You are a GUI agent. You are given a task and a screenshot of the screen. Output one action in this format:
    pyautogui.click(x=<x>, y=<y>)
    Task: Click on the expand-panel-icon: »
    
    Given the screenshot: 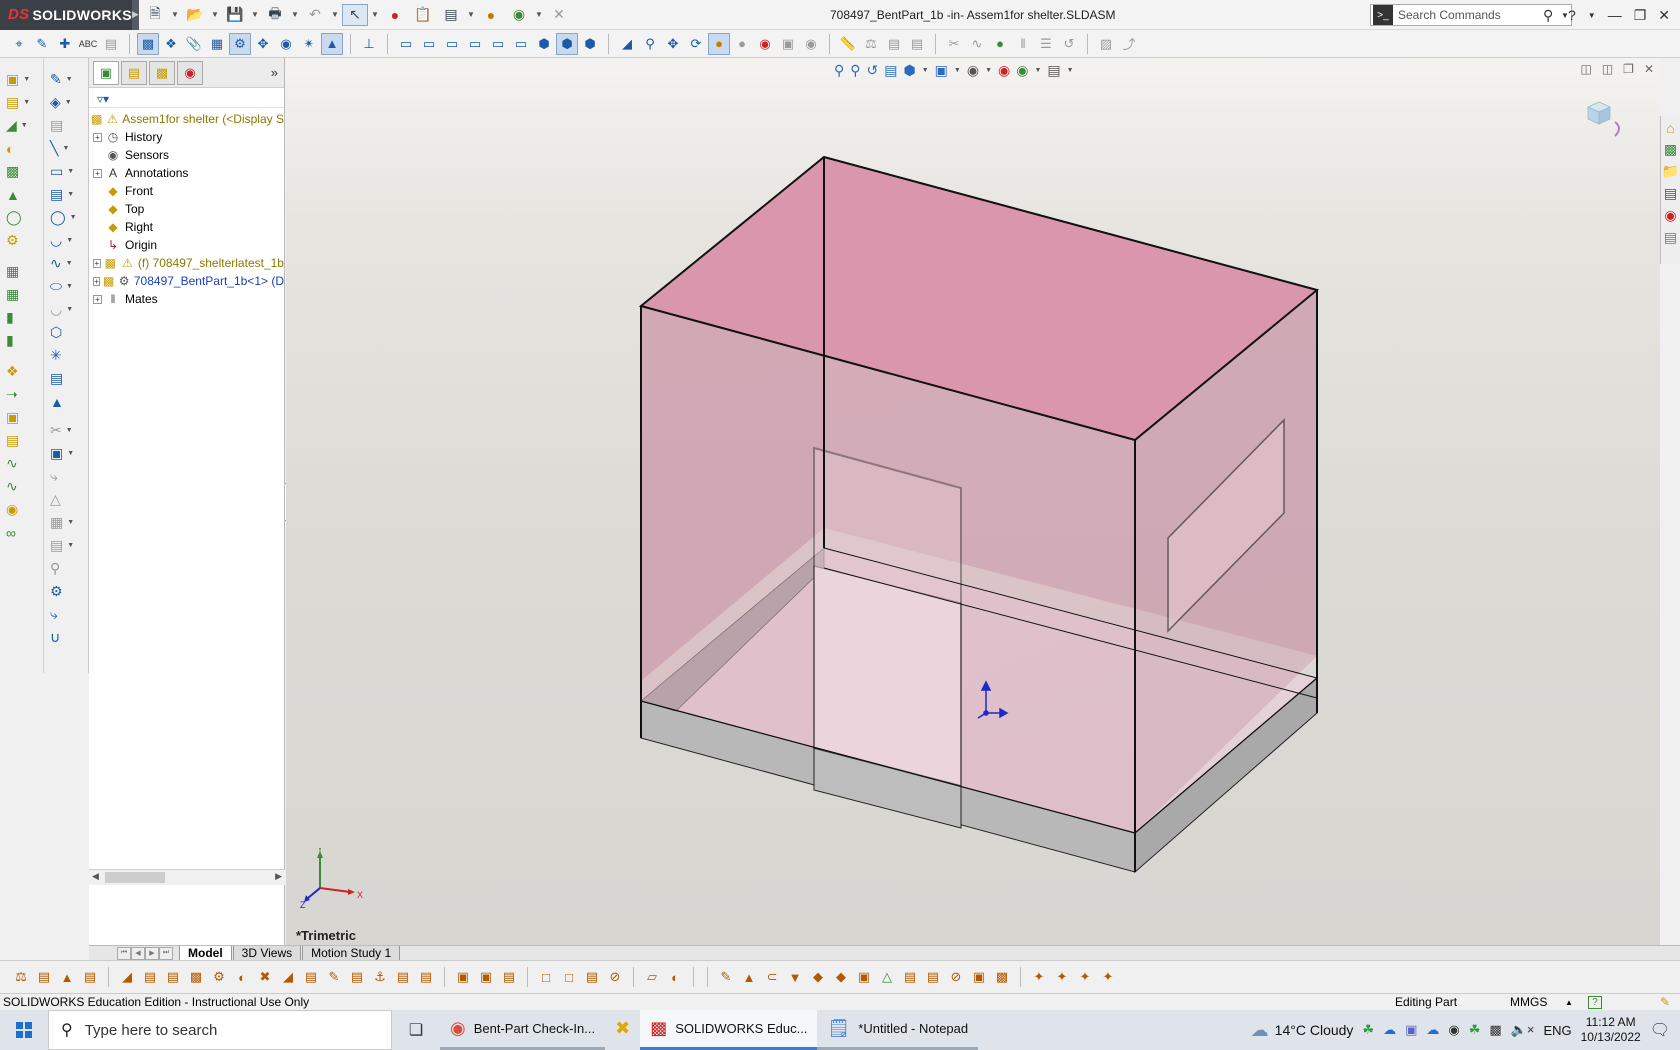 What is the action you would take?
    pyautogui.click(x=274, y=72)
    